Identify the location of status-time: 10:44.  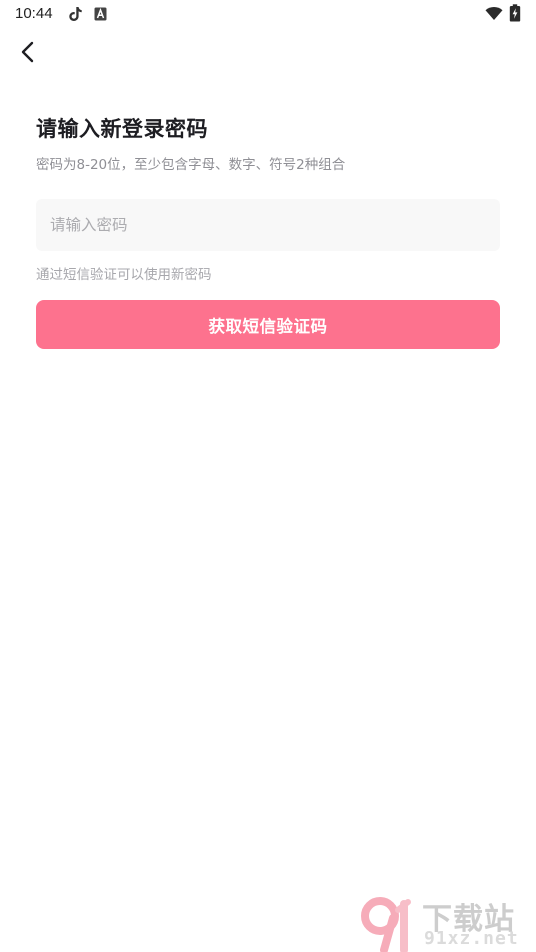
(34, 13).